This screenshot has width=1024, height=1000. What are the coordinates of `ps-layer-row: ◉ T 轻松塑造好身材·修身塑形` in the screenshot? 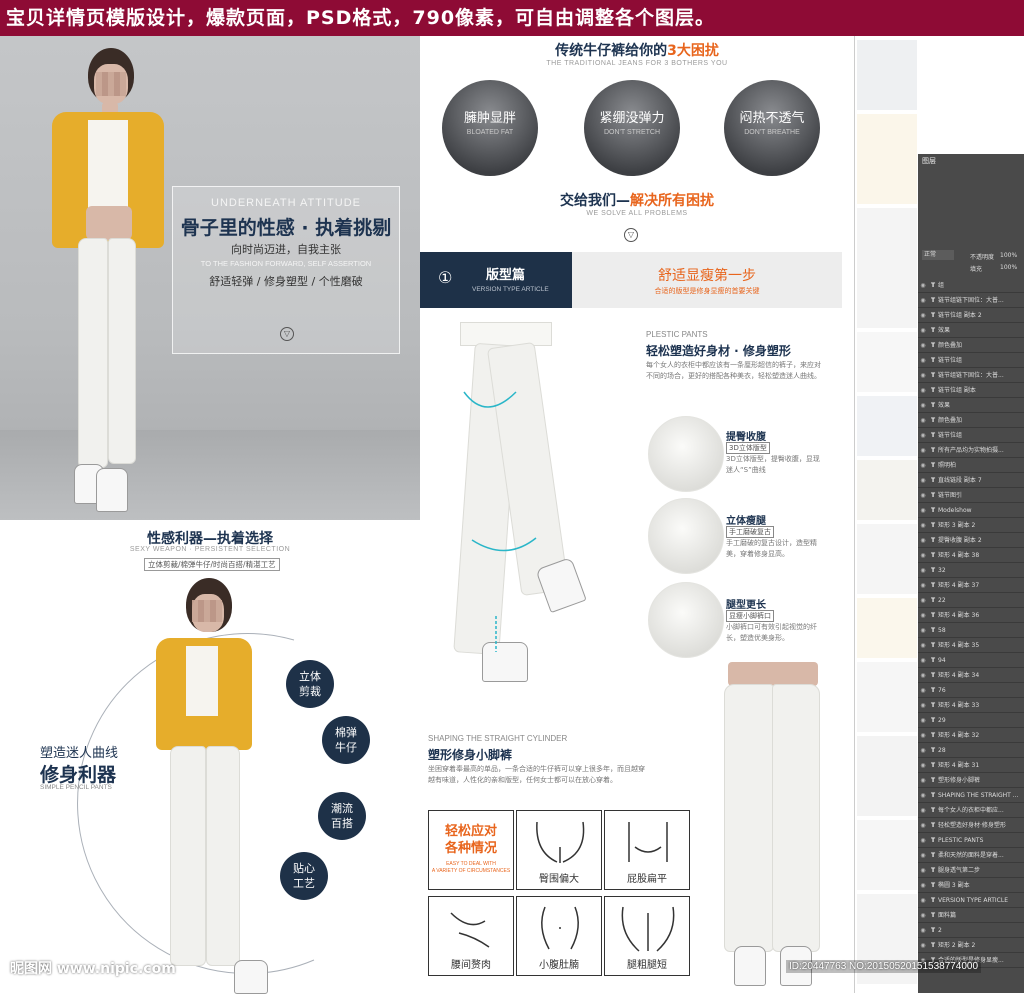 It's located at (971, 825).